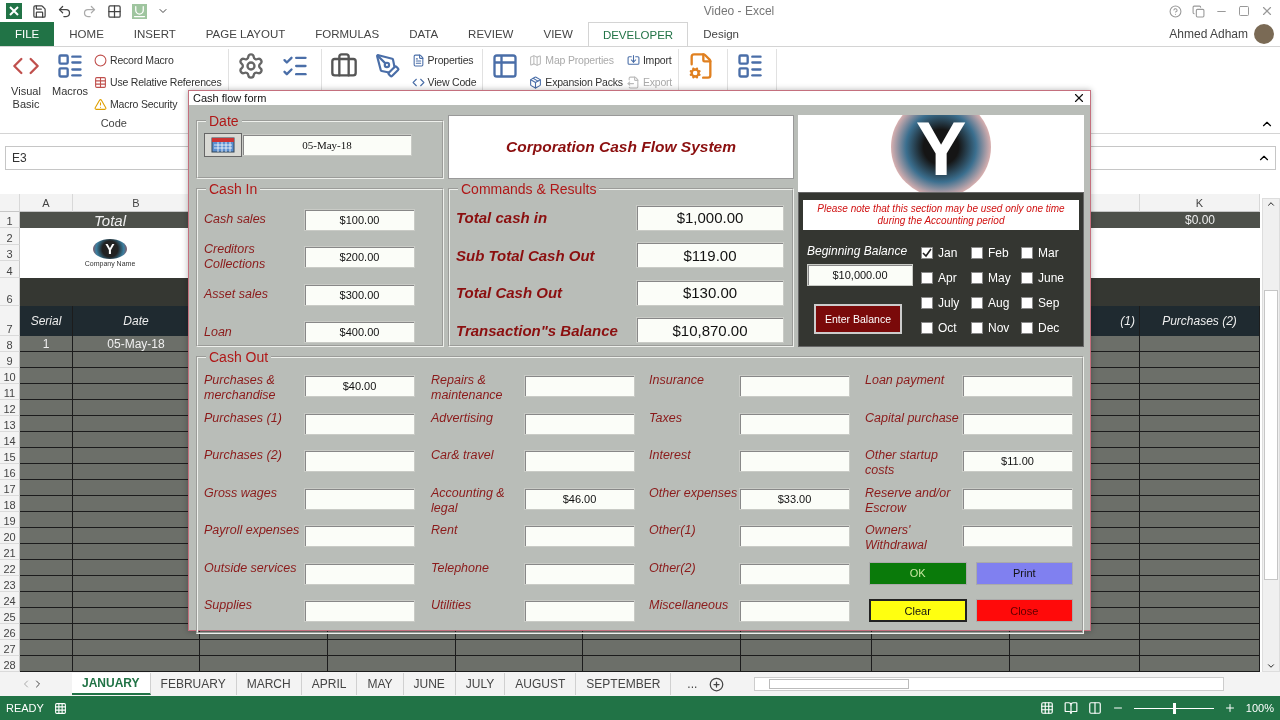 The height and width of the screenshot is (720, 1280). What do you see at coordinates (10, 616) in the screenshot?
I see `row-header: 25` at bounding box center [10, 616].